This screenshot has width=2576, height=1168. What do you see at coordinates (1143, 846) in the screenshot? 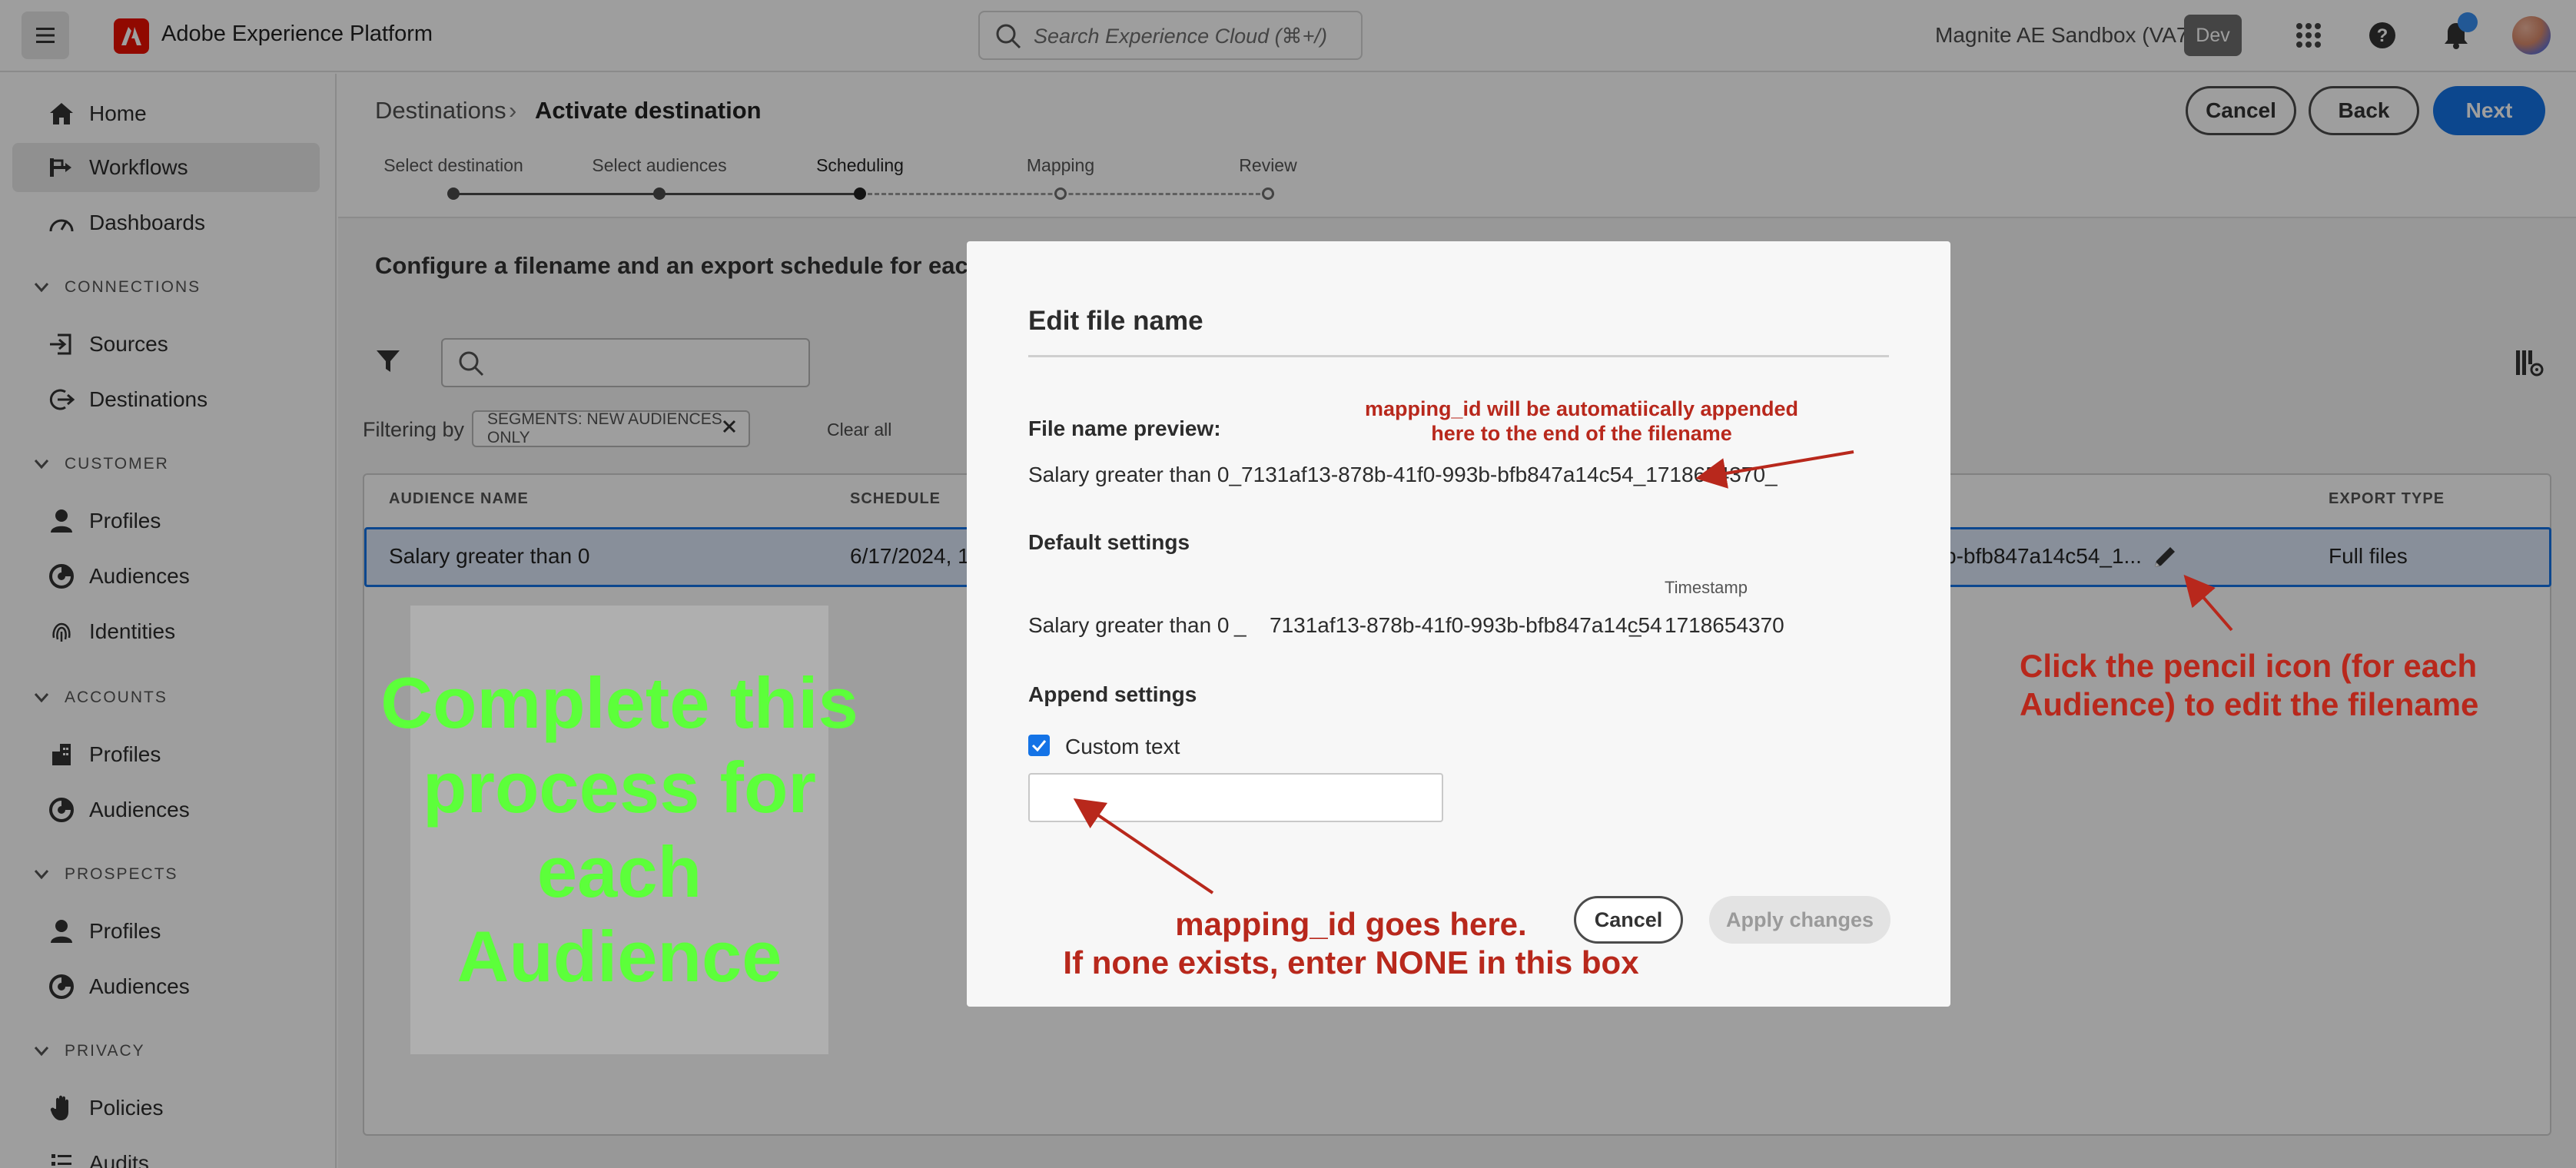
I see `arrow-to-custom-text` at bounding box center [1143, 846].